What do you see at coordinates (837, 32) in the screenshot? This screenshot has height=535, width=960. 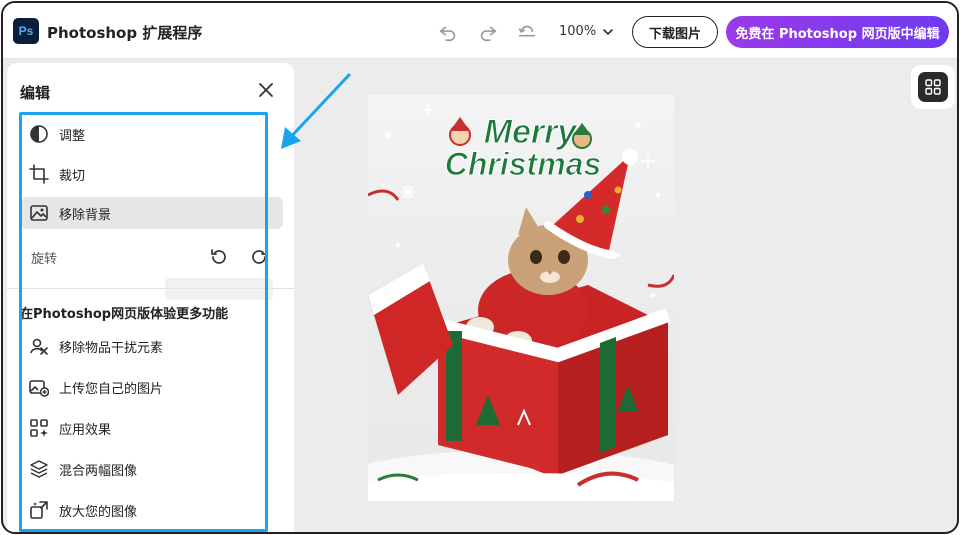 I see `edit-in-photoshop-button: 免费在 Photoshop 网页版中编辑` at bounding box center [837, 32].